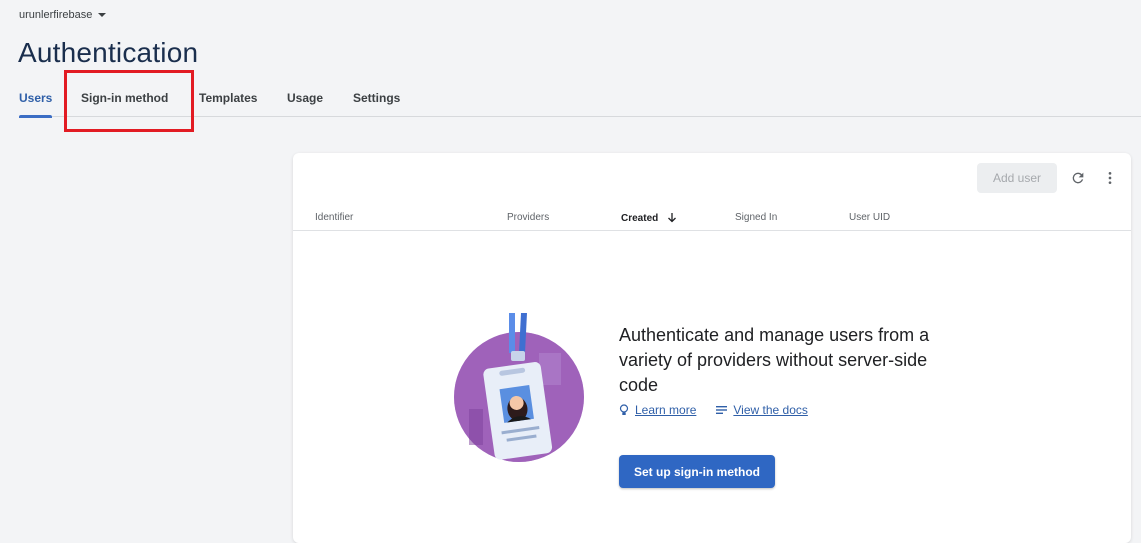 Image resolution: width=1141 pixels, height=543 pixels. Describe the element at coordinates (102, 15) in the screenshot. I see `caret-down-icon` at that location.